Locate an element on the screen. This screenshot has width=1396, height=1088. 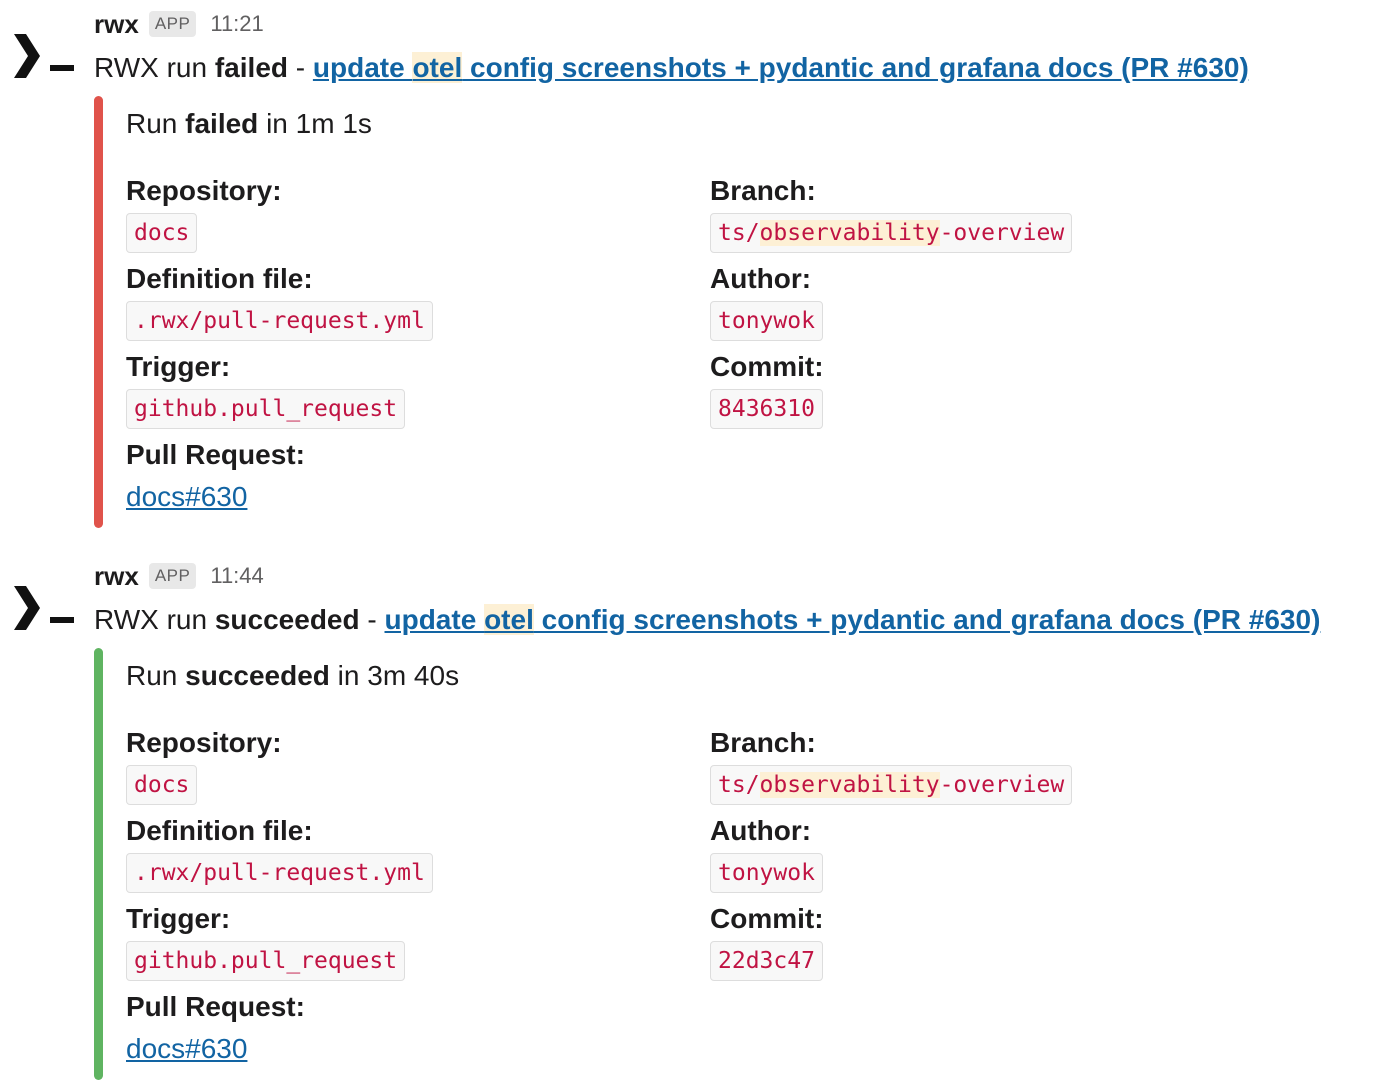
field-commit: Commit: 8436310 is located at coordinates (767, 389).